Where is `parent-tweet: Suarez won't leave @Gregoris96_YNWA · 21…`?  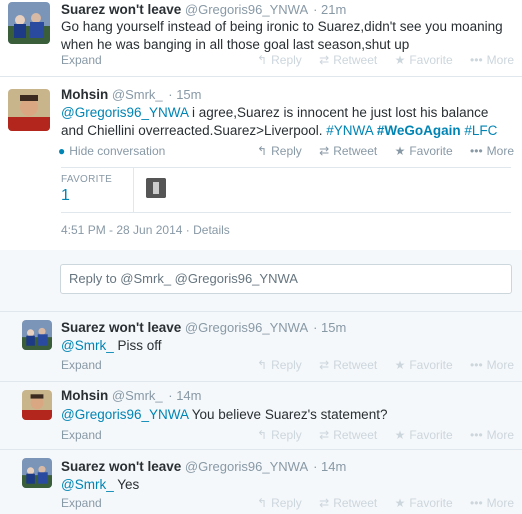 parent-tweet: Suarez won't leave @Gregoris96_YNWA · 21… is located at coordinates (261, 38).